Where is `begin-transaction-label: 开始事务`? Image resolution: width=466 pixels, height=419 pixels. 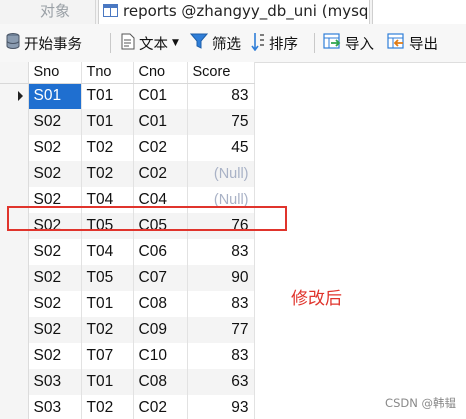
begin-transaction-label: 开始事务 is located at coordinates (53, 44).